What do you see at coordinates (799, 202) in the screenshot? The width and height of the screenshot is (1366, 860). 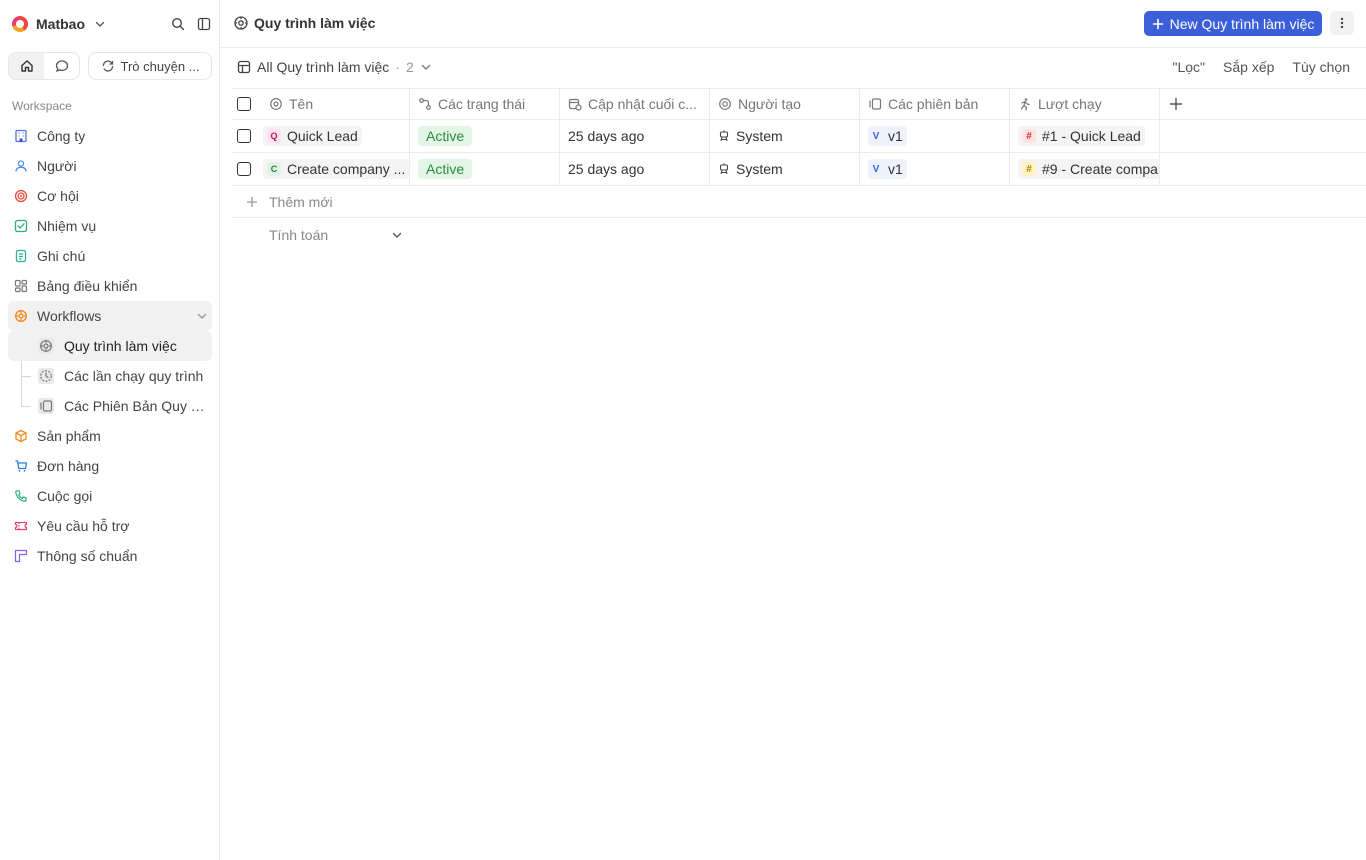 I see `add-record-row: Thêm mới` at bounding box center [799, 202].